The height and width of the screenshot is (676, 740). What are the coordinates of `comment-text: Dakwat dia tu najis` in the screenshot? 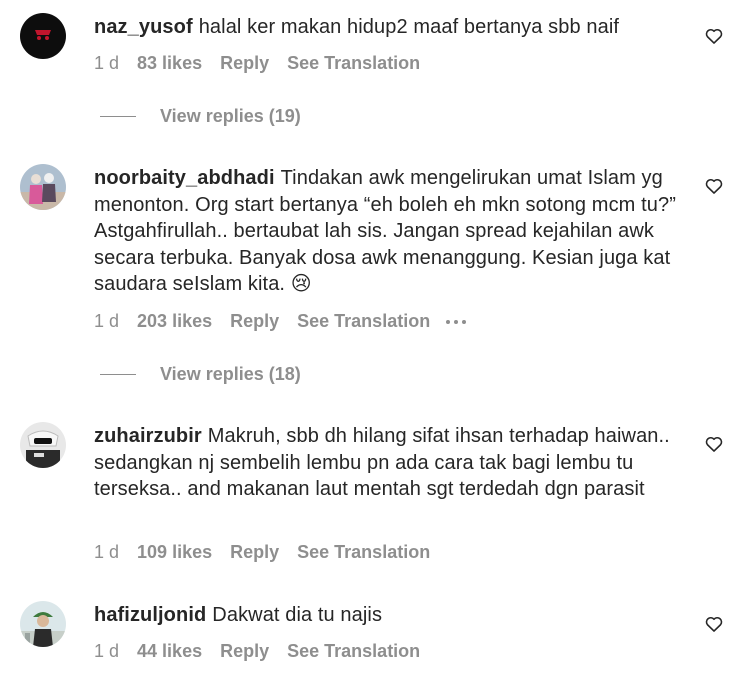 It's located at (297, 615).